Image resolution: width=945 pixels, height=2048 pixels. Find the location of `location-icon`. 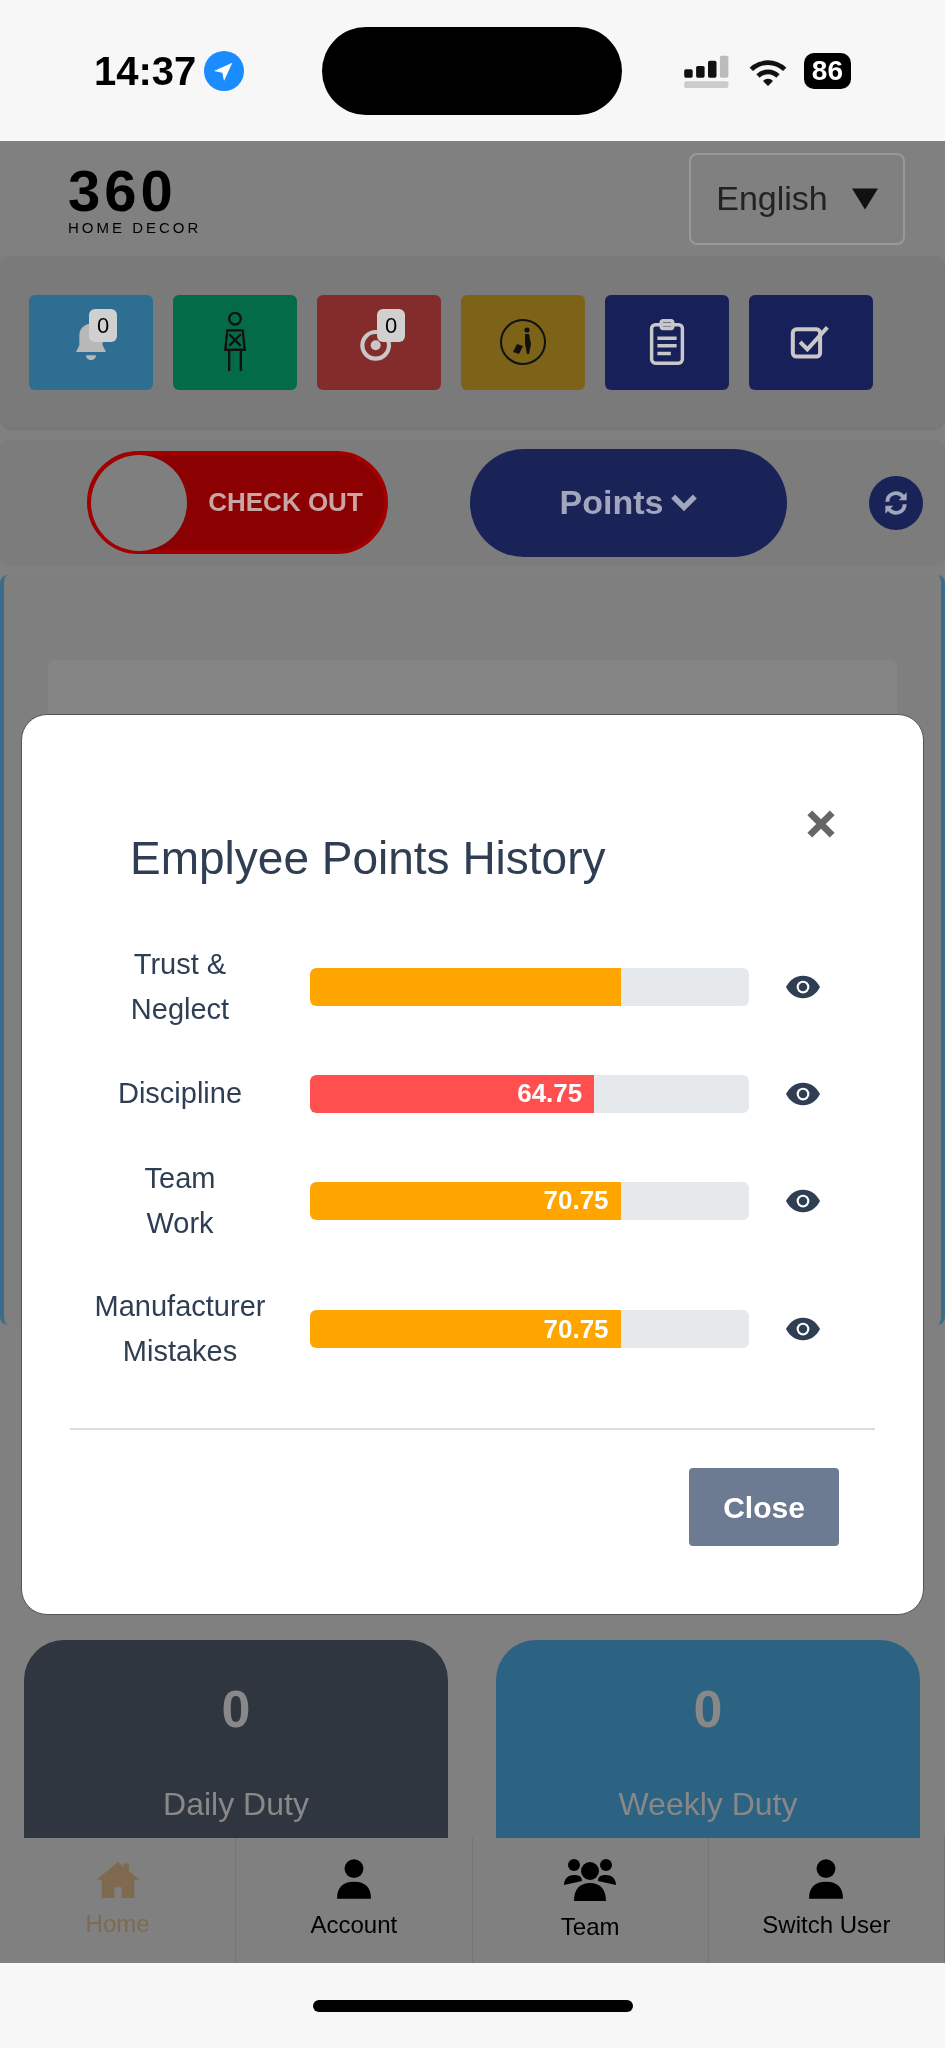

location-icon is located at coordinates (224, 70).